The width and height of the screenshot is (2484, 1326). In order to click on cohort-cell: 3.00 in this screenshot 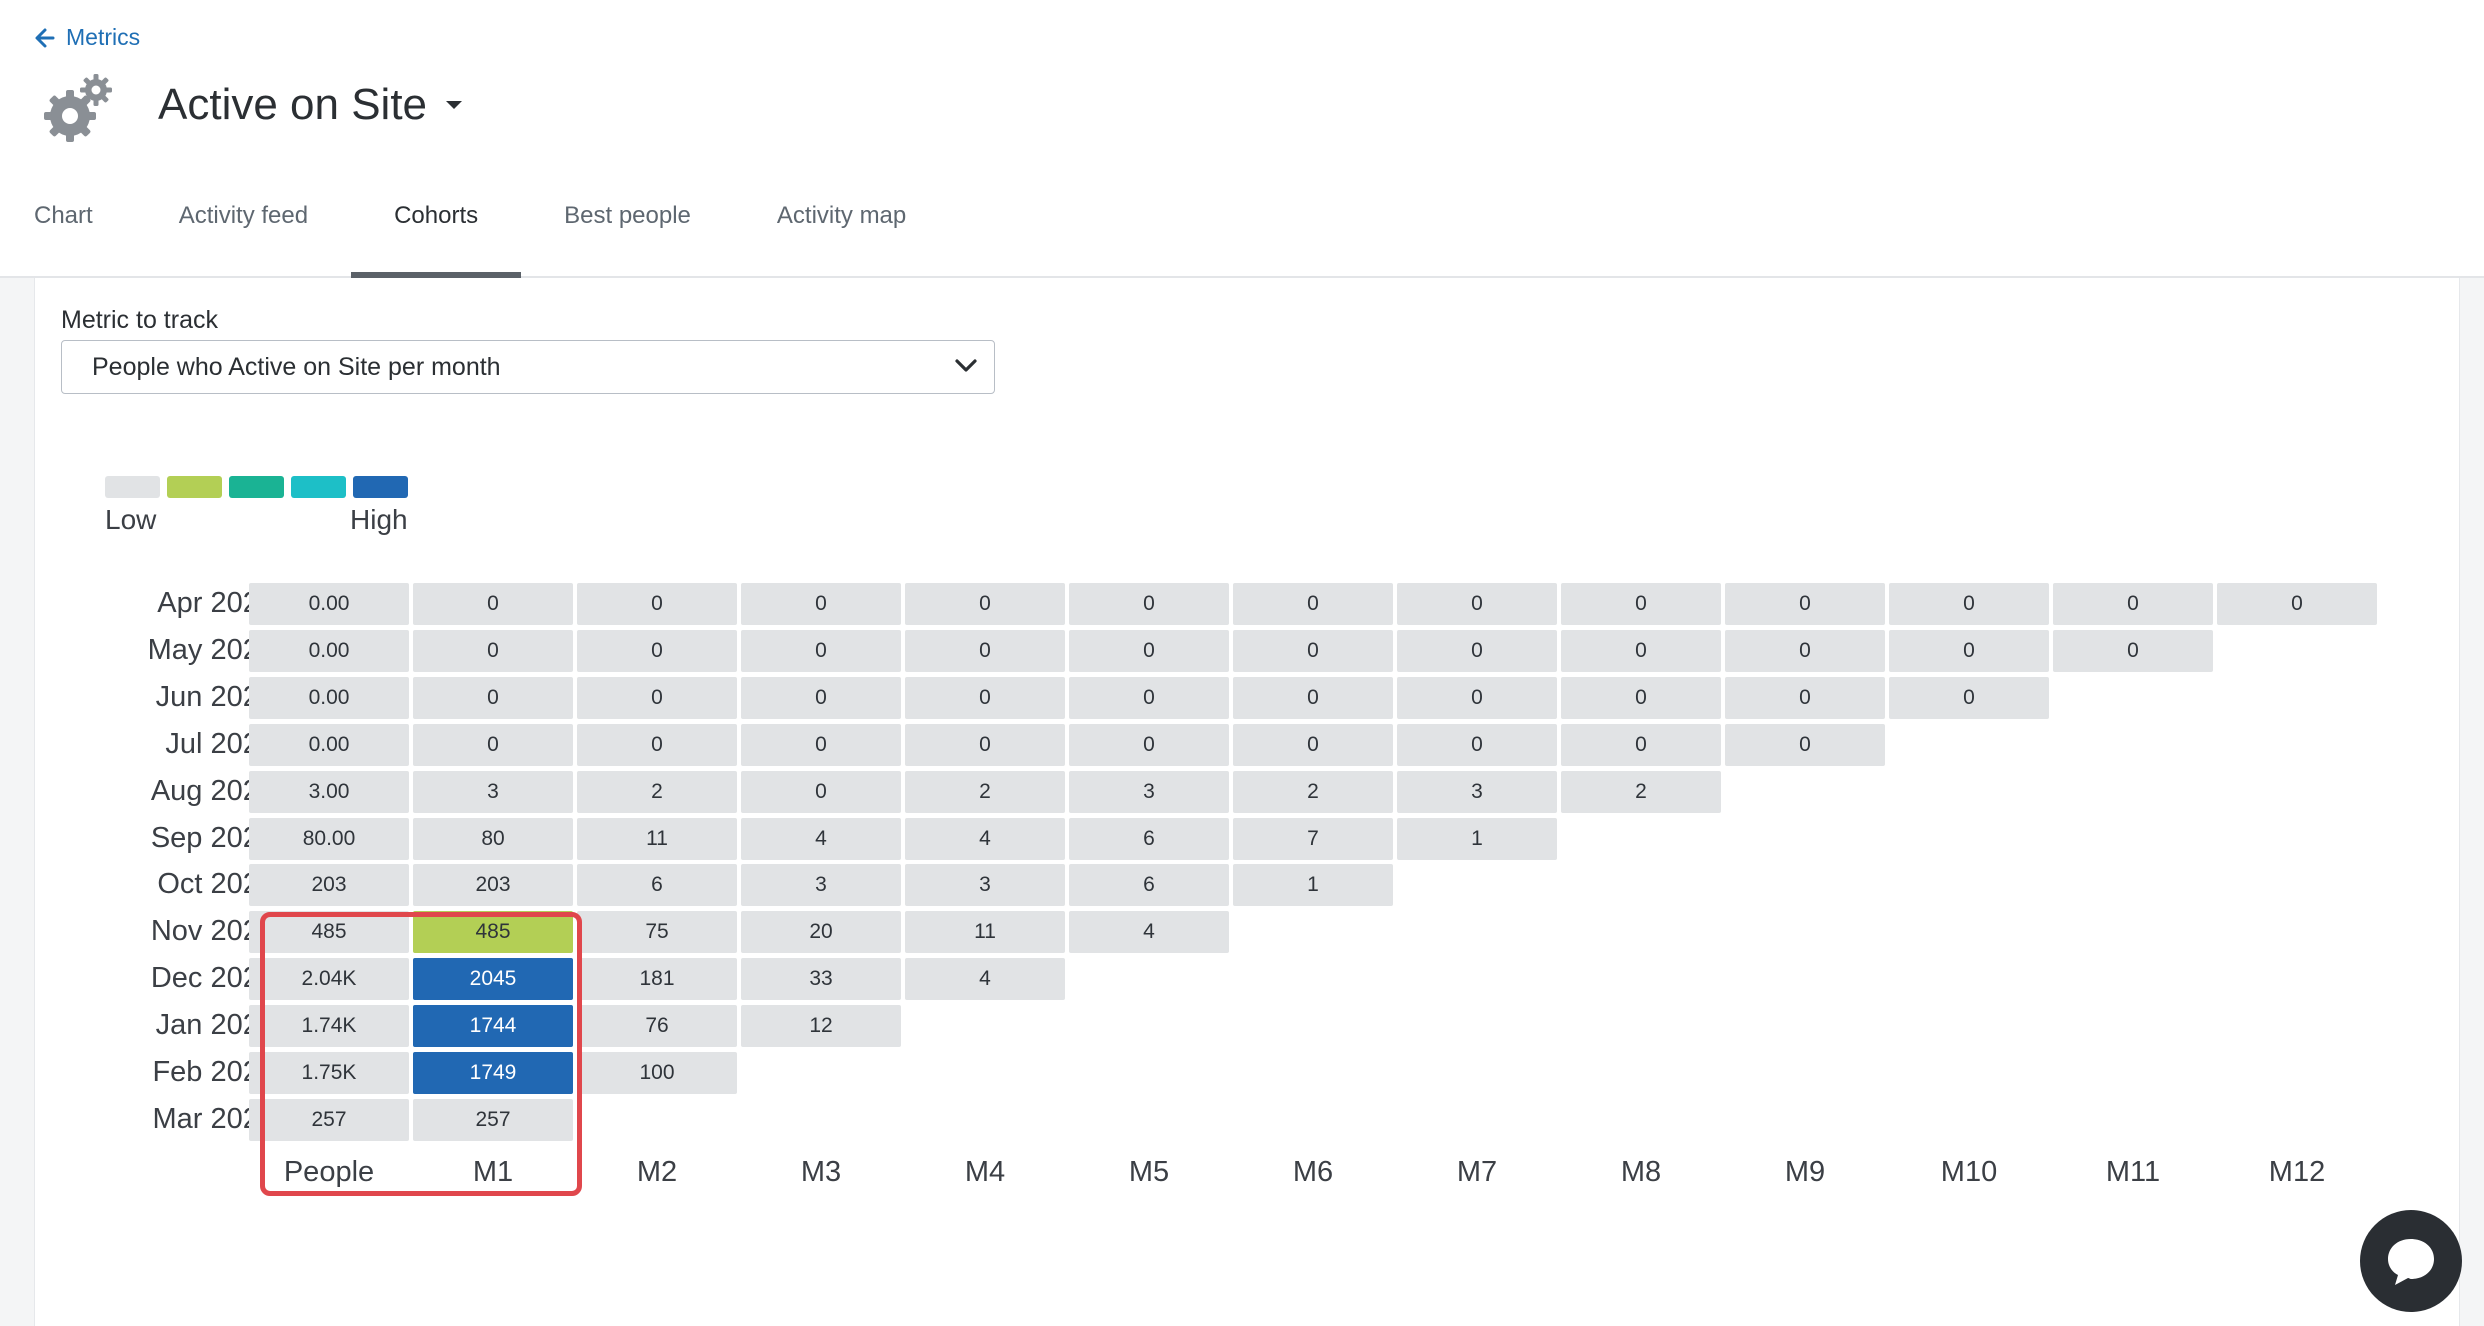, I will do `click(329, 792)`.